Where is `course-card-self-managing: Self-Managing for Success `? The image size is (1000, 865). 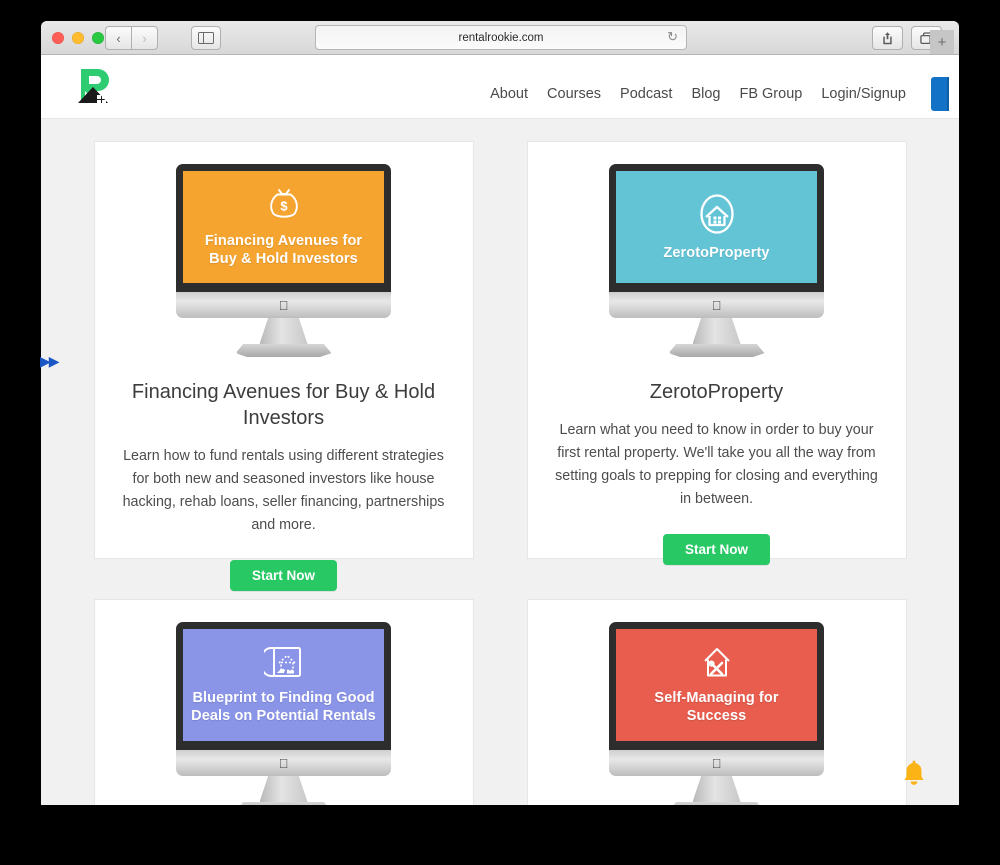 course-card-self-managing: Self-Managing for Success  is located at coordinates (716, 702).